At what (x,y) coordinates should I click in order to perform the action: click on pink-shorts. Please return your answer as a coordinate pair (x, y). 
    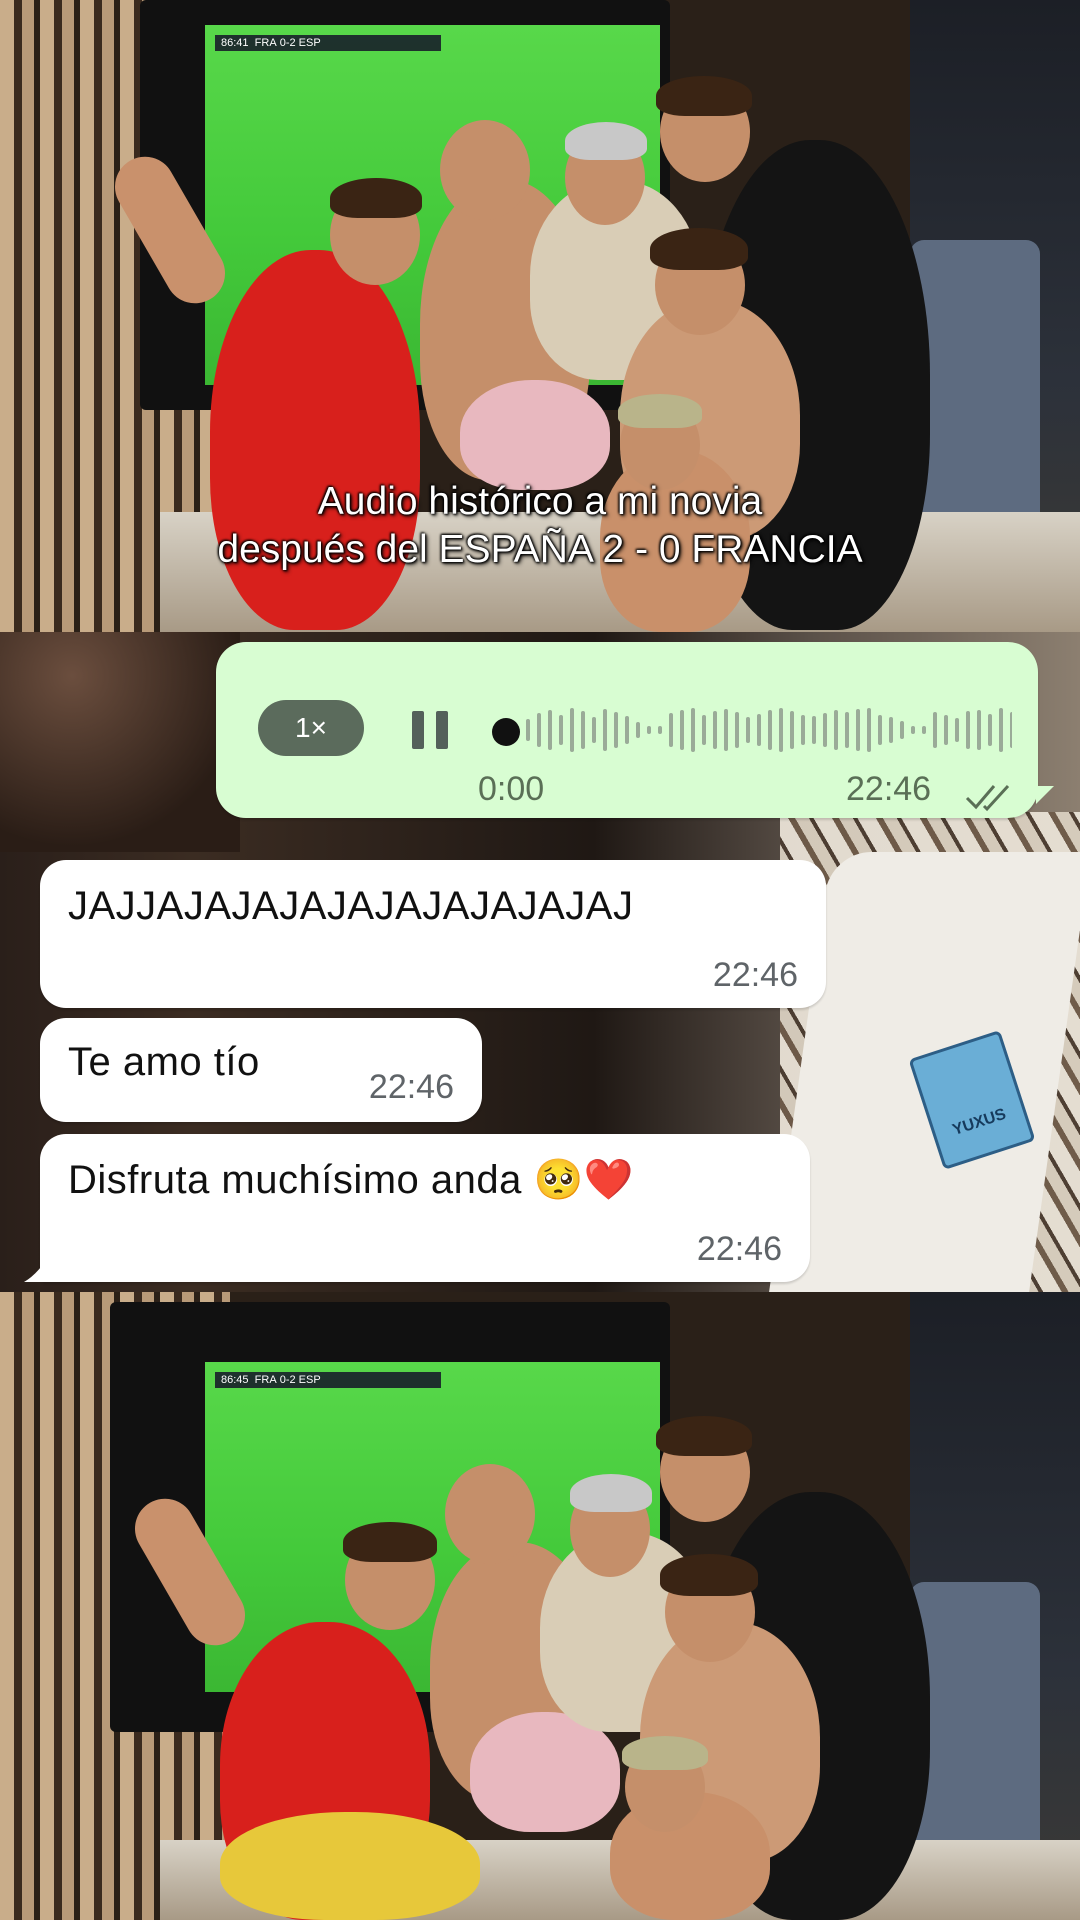
    Looking at the image, I should click on (535, 435).